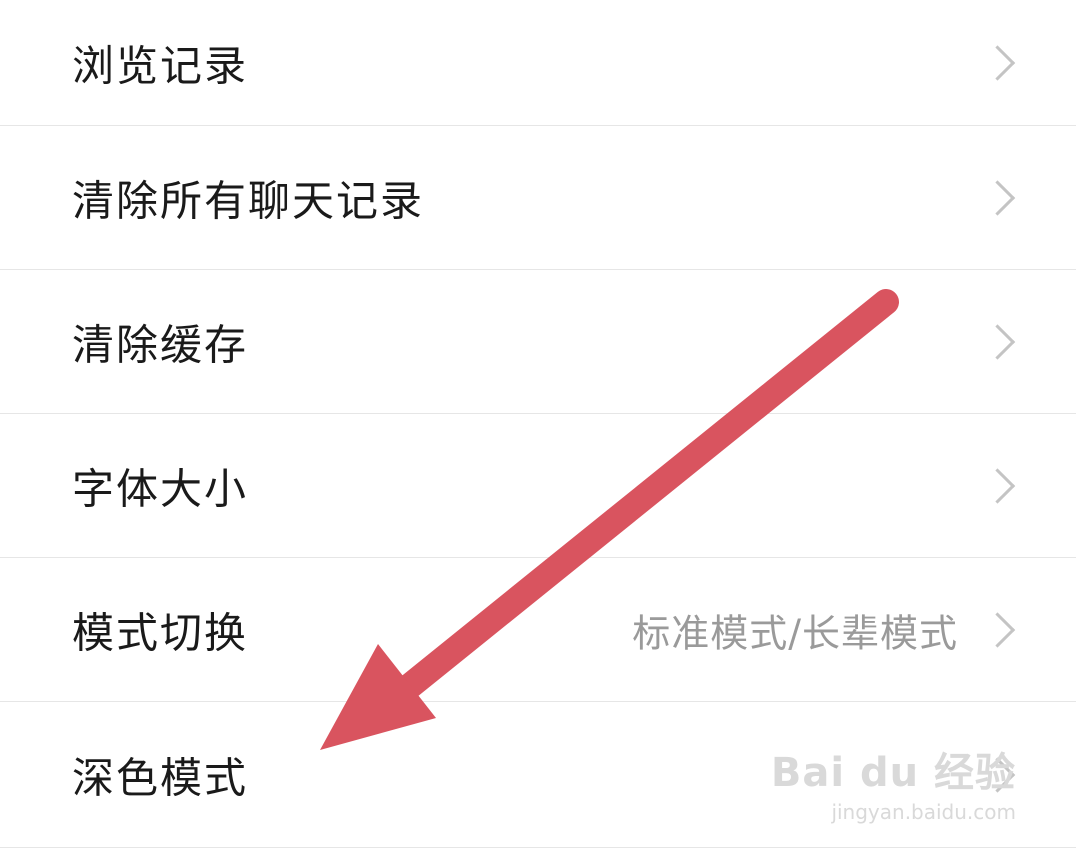  I want to click on baidu-jingyan-watermark: Bai du 经验 jingyan.baidu.com, so click(893, 782).